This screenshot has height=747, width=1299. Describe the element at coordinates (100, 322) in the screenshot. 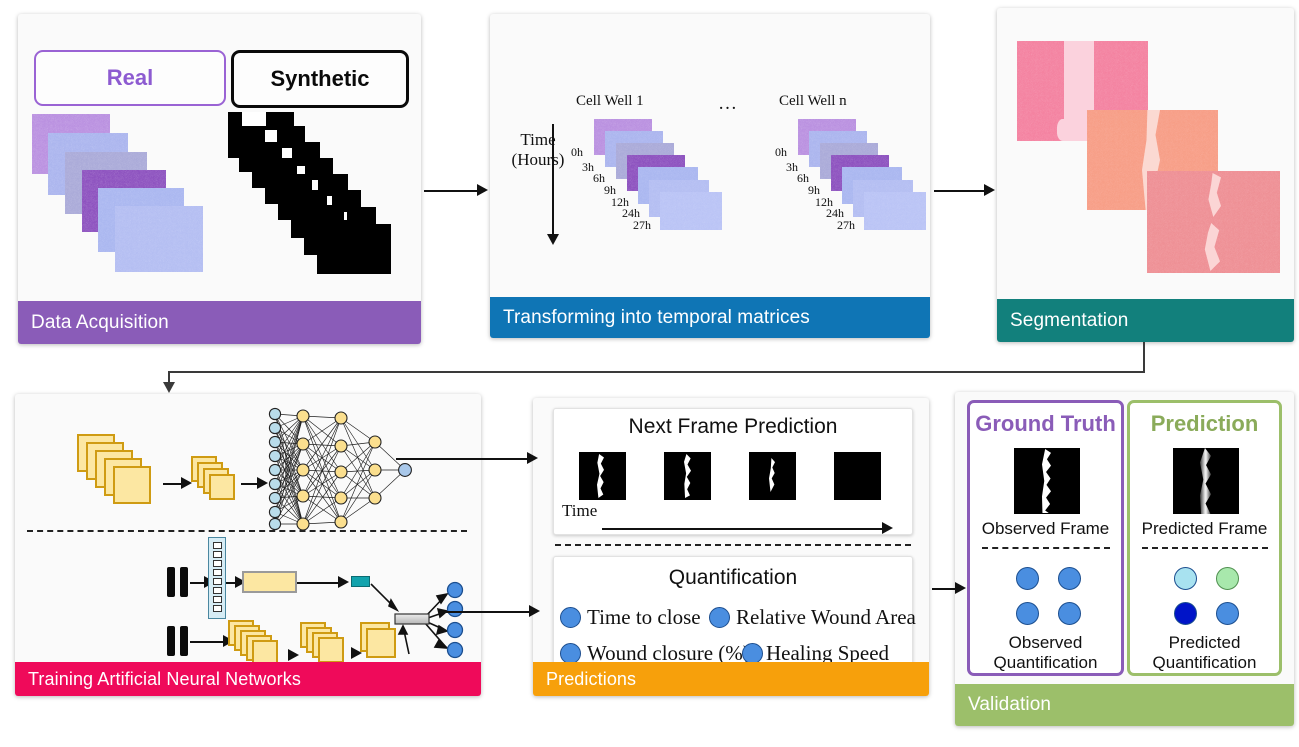

I see `data-acquisition-footer-label: Data Acquisition` at that location.